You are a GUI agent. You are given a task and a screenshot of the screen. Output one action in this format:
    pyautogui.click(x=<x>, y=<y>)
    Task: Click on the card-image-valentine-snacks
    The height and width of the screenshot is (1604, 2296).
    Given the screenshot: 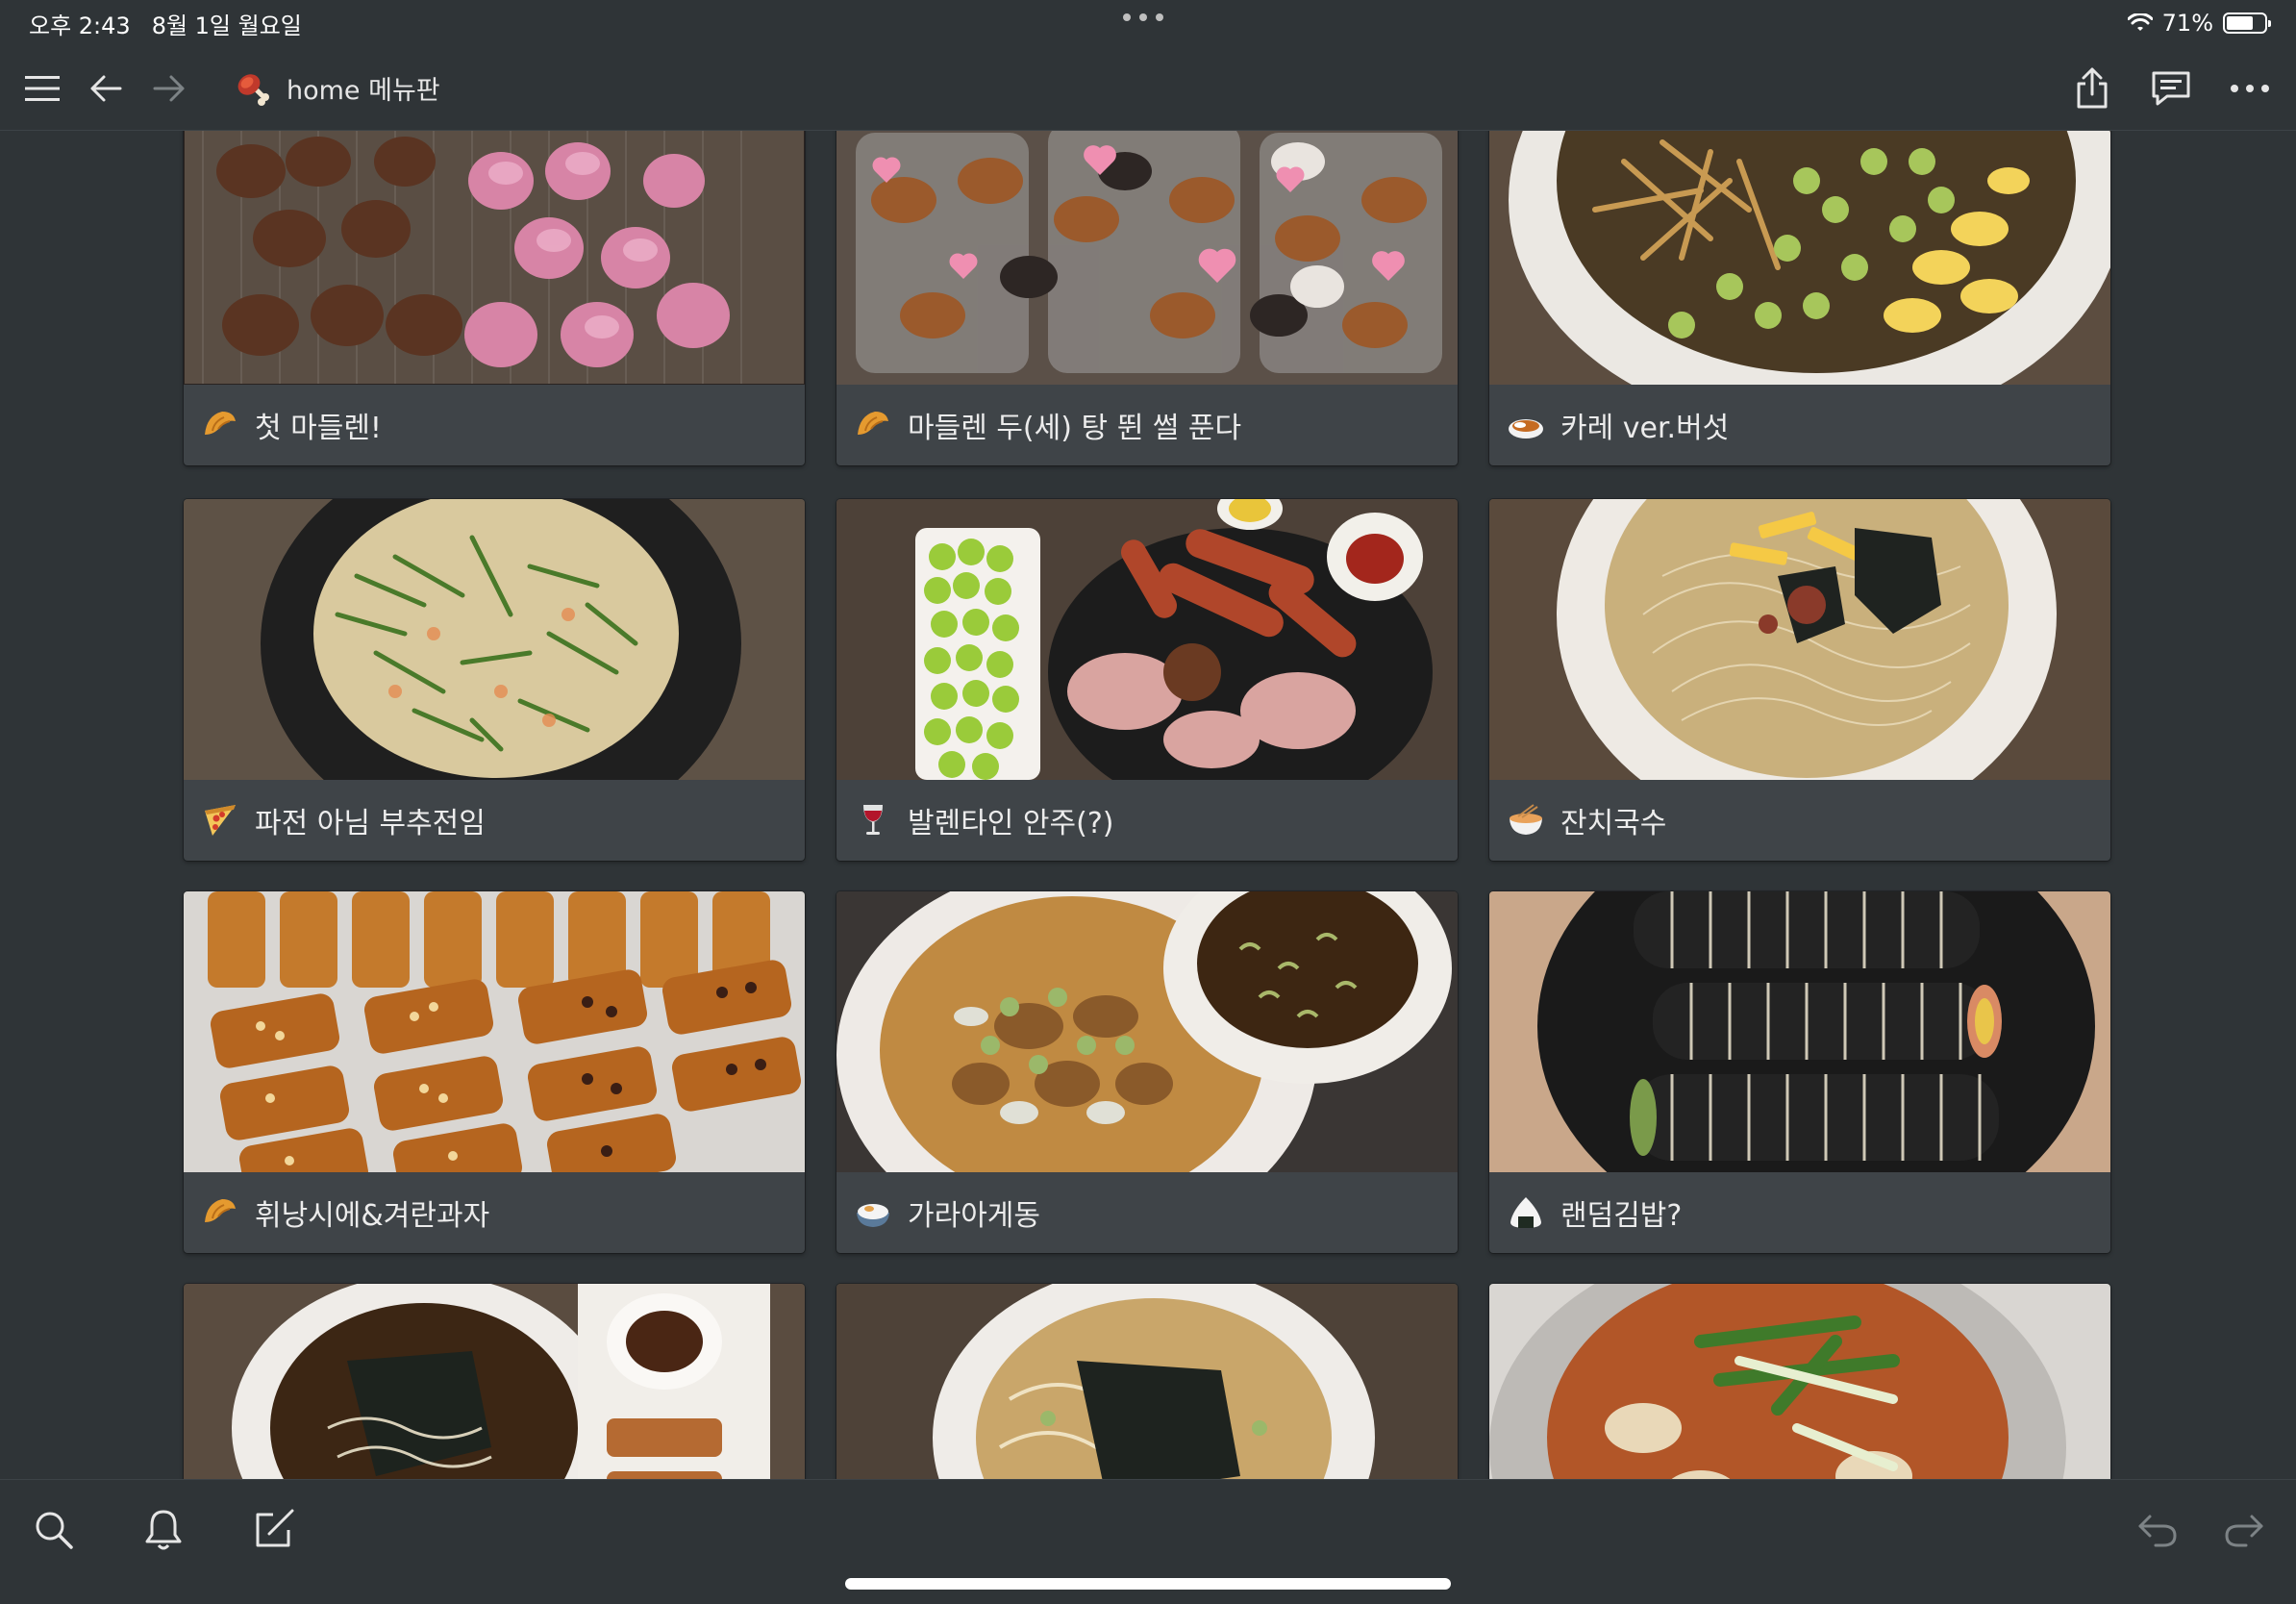 What is the action you would take?
    pyautogui.click(x=1147, y=639)
    